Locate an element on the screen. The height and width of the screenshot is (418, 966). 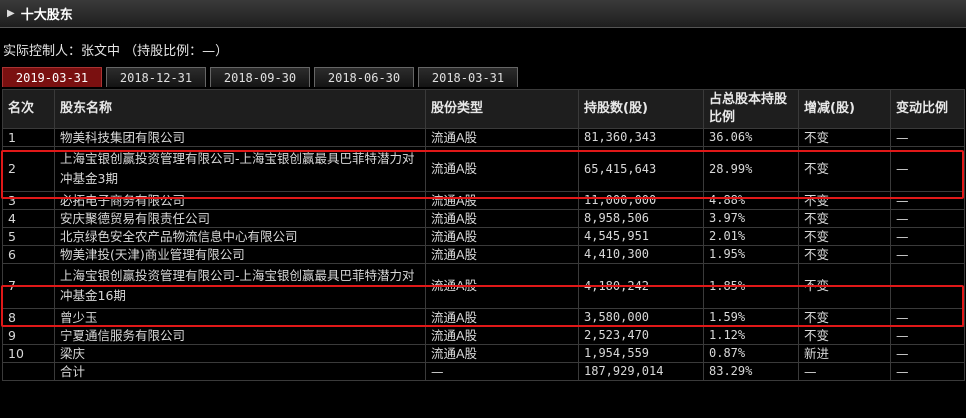
total-type-cell: — is located at coordinates (502, 371).